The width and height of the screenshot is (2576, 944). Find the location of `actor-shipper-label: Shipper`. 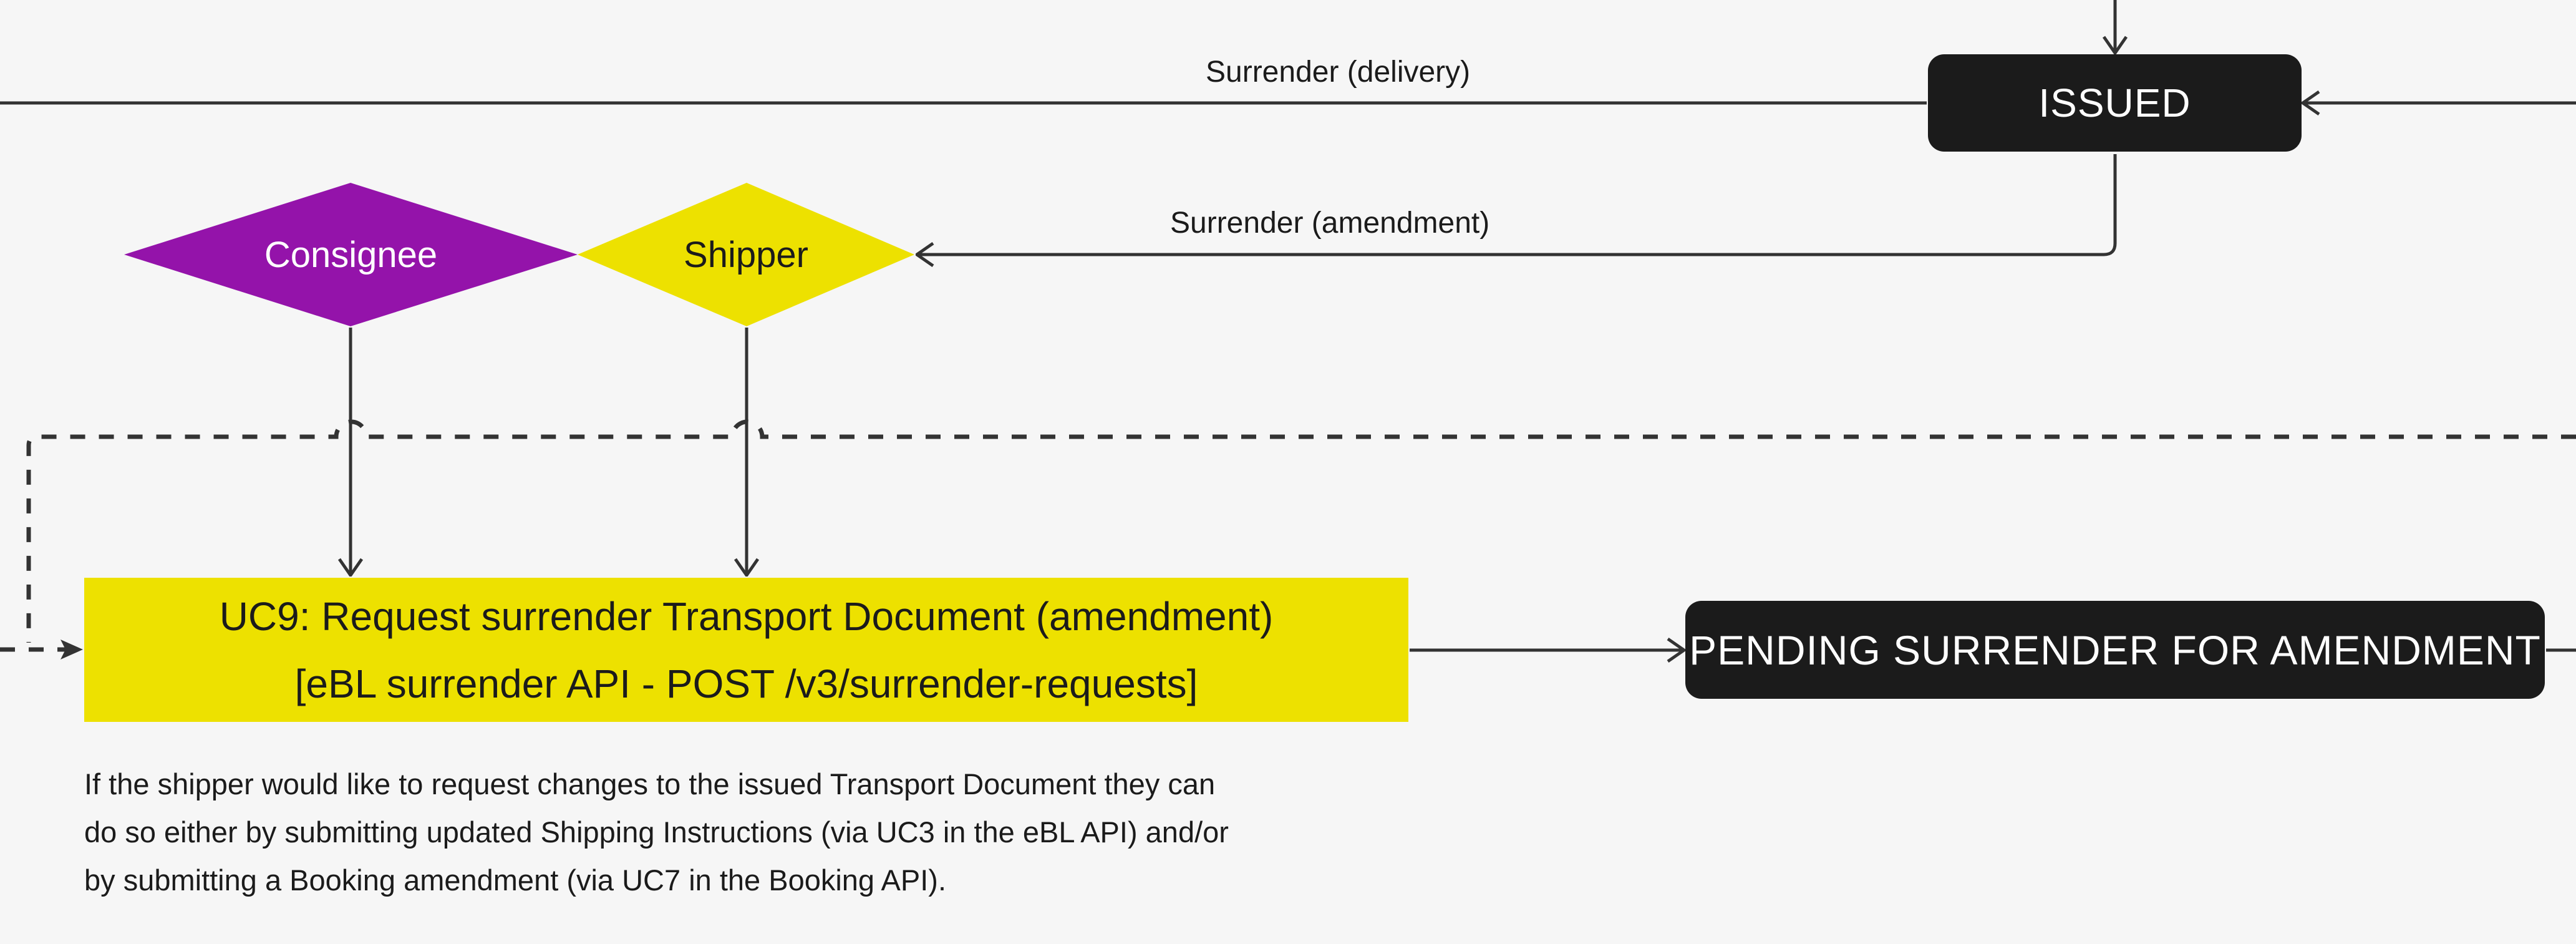

actor-shipper-label: Shipper is located at coordinates (746, 255).